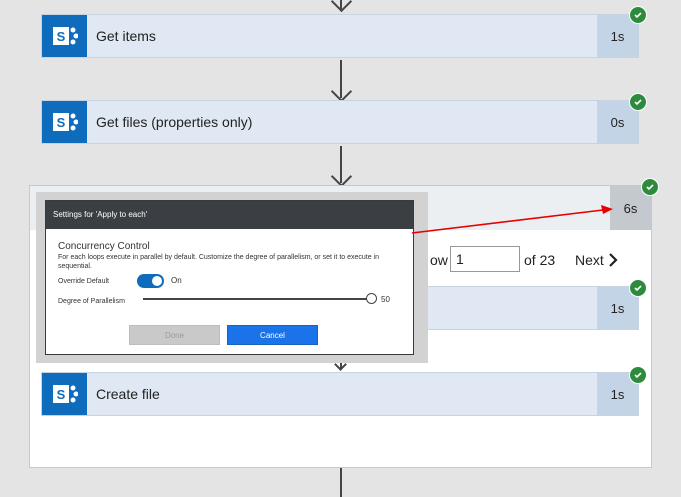 The image size is (681, 497). Describe the element at coordinates (512, 219) in the screenshot. I see `annotation-arrow` at that location.